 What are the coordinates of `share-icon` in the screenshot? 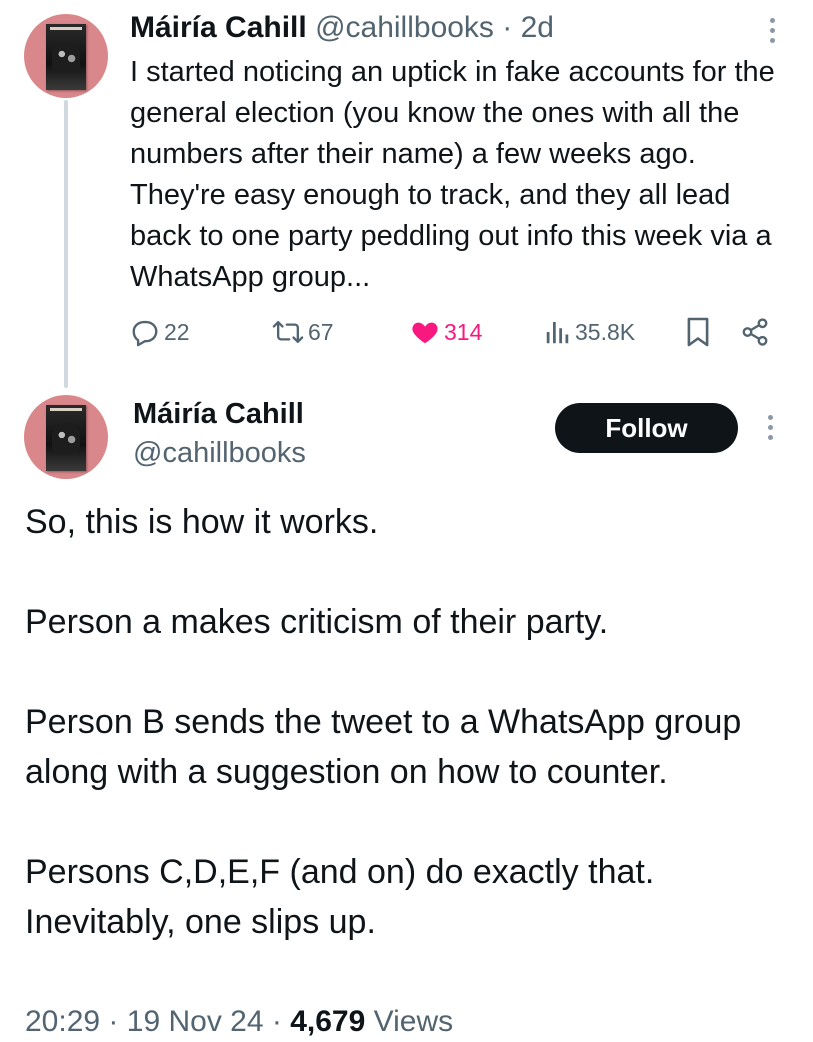 It's located at (755, 332).